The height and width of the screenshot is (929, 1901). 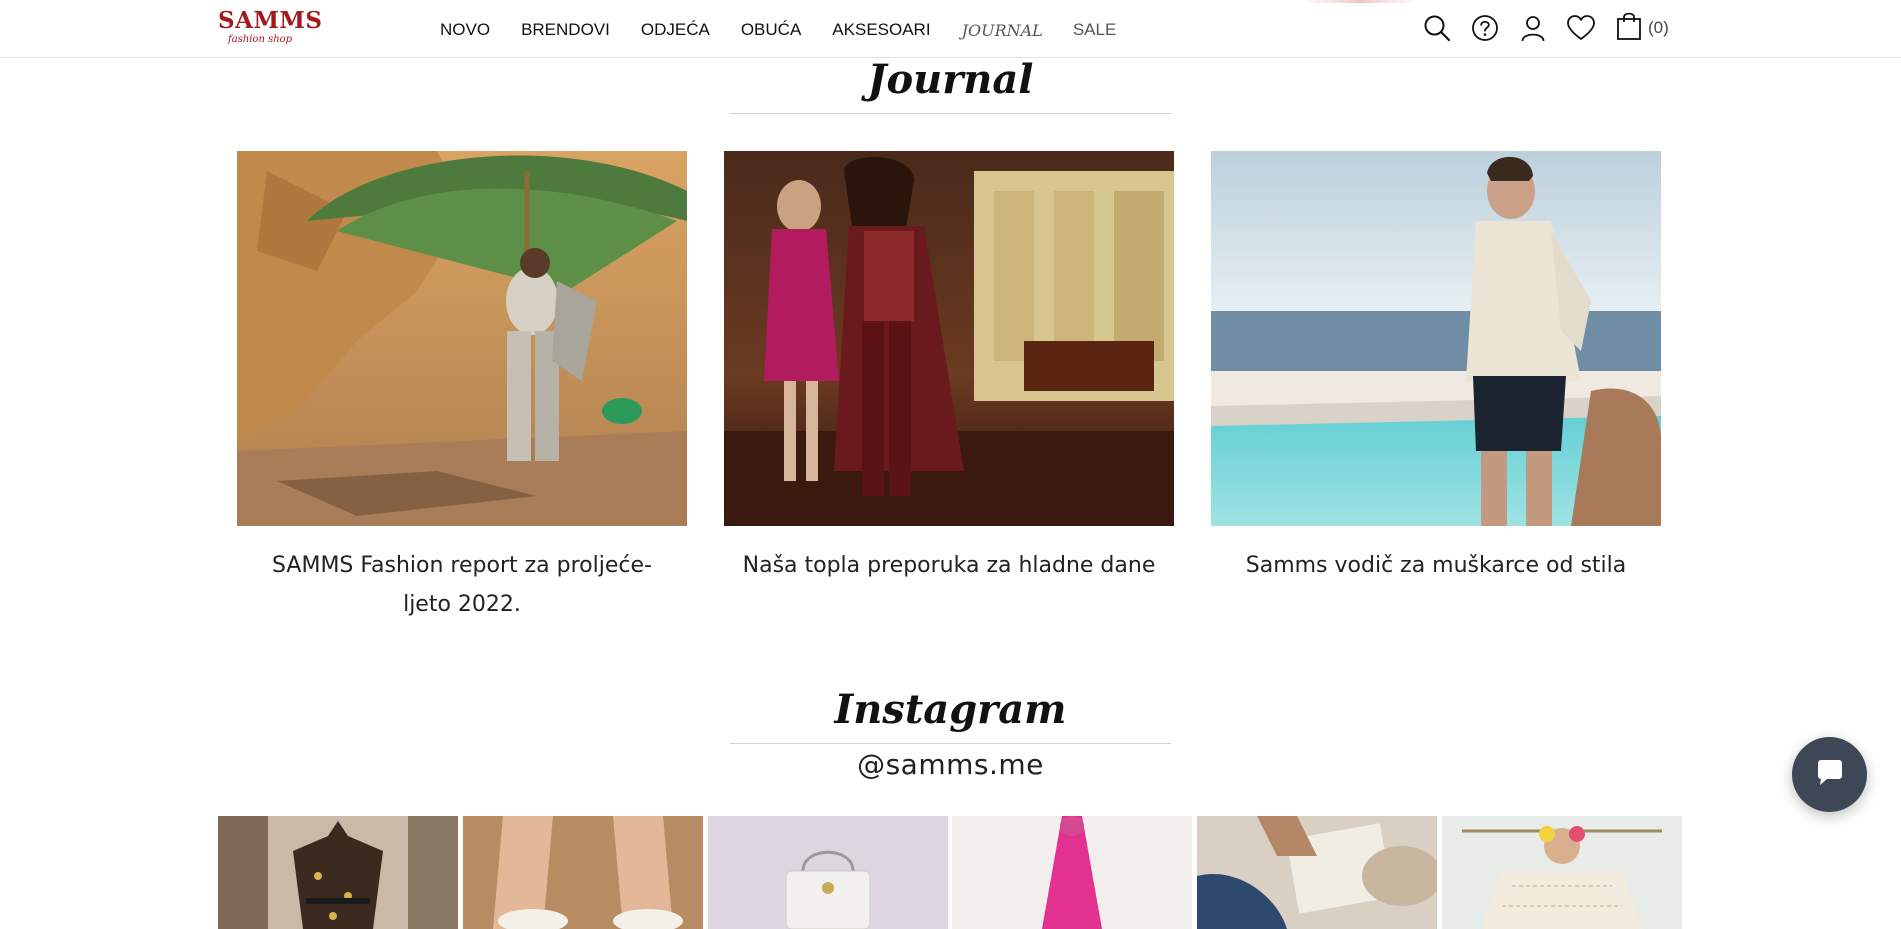 I want to click on instagram-post-sandals, so click(x=582, y=872).